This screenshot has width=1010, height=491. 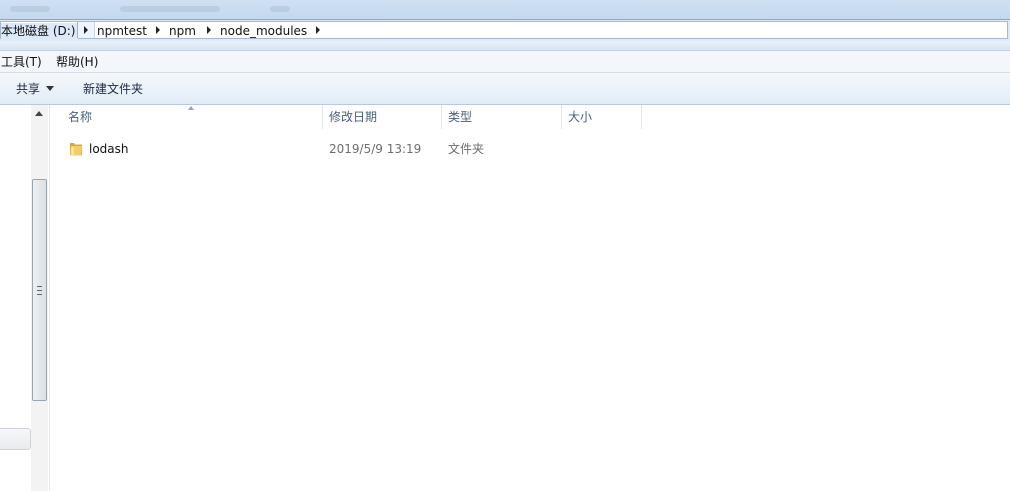 What do you see at coordinates (375, 149) in the screenshot?
I see `file-modified: 2019/5/9 13:19` at bounding box center [375, 149].